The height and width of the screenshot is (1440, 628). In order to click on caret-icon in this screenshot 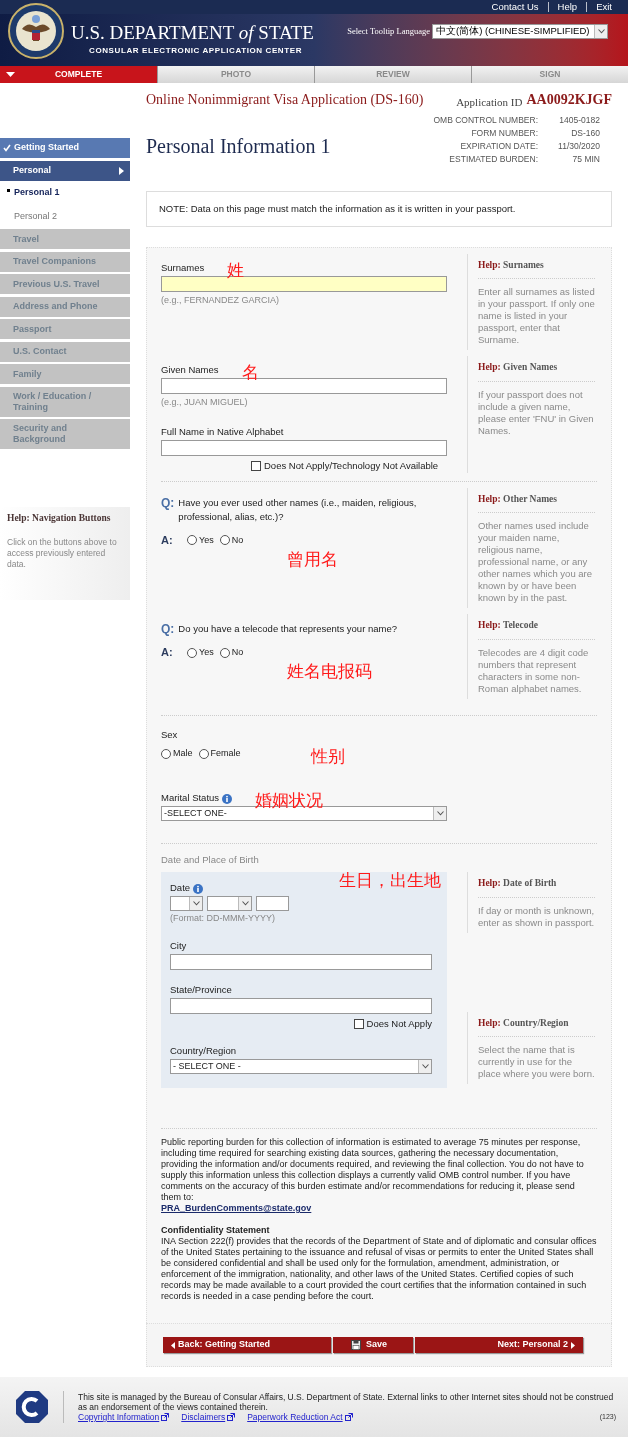, I will do `click(10, 74)`.